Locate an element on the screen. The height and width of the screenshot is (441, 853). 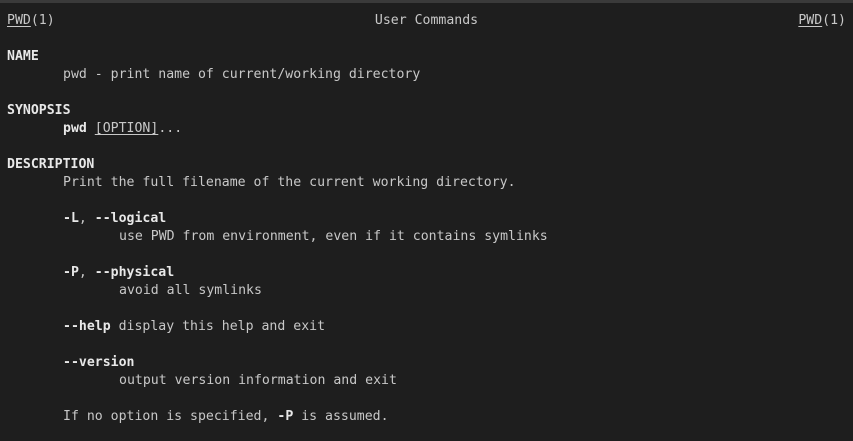
header-right: PWD(1) is located at coordinates (822, 21).